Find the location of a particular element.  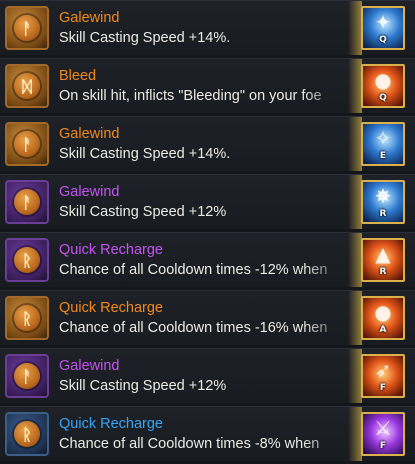

energy-burst-skill-icon: ✸ R is located at coordinates (383, 202).